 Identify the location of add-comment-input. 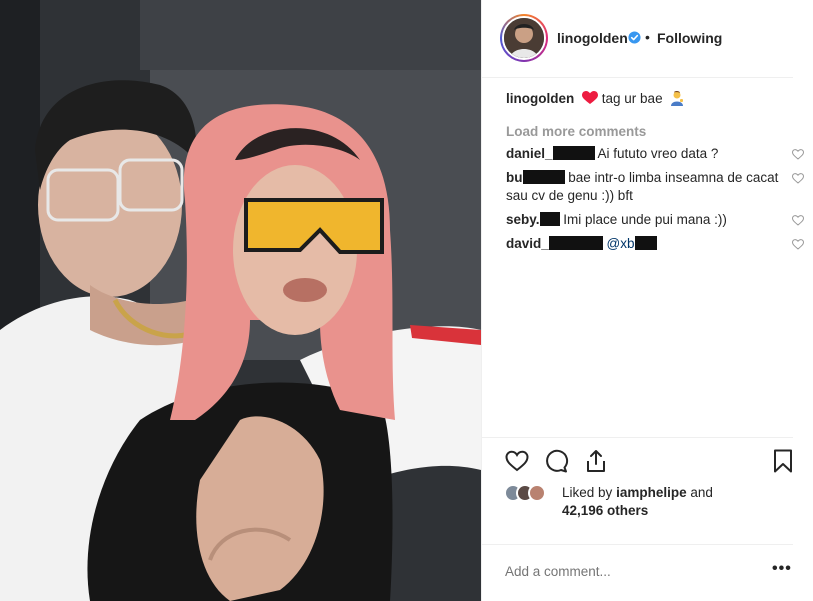
(625, 571).